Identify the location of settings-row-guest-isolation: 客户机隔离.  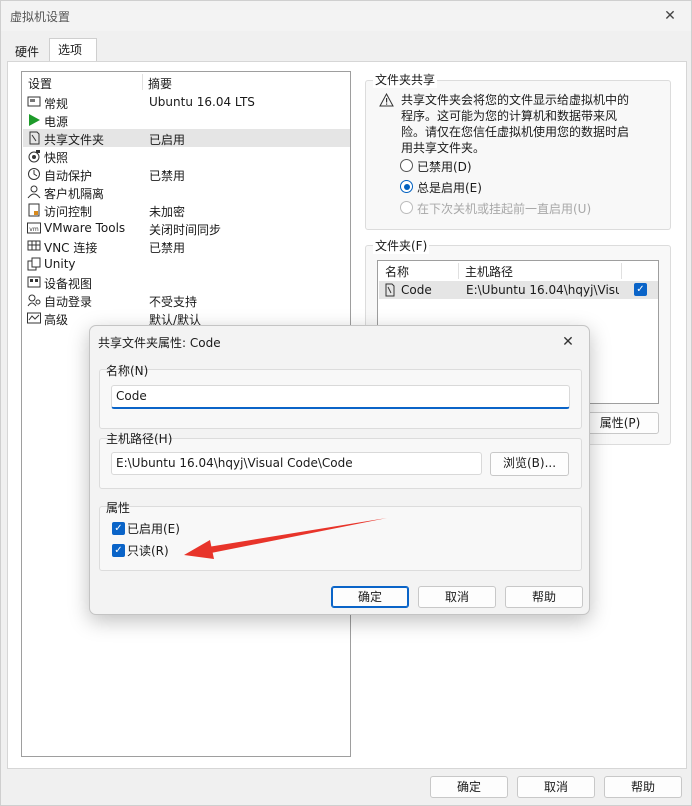
(186, 192).